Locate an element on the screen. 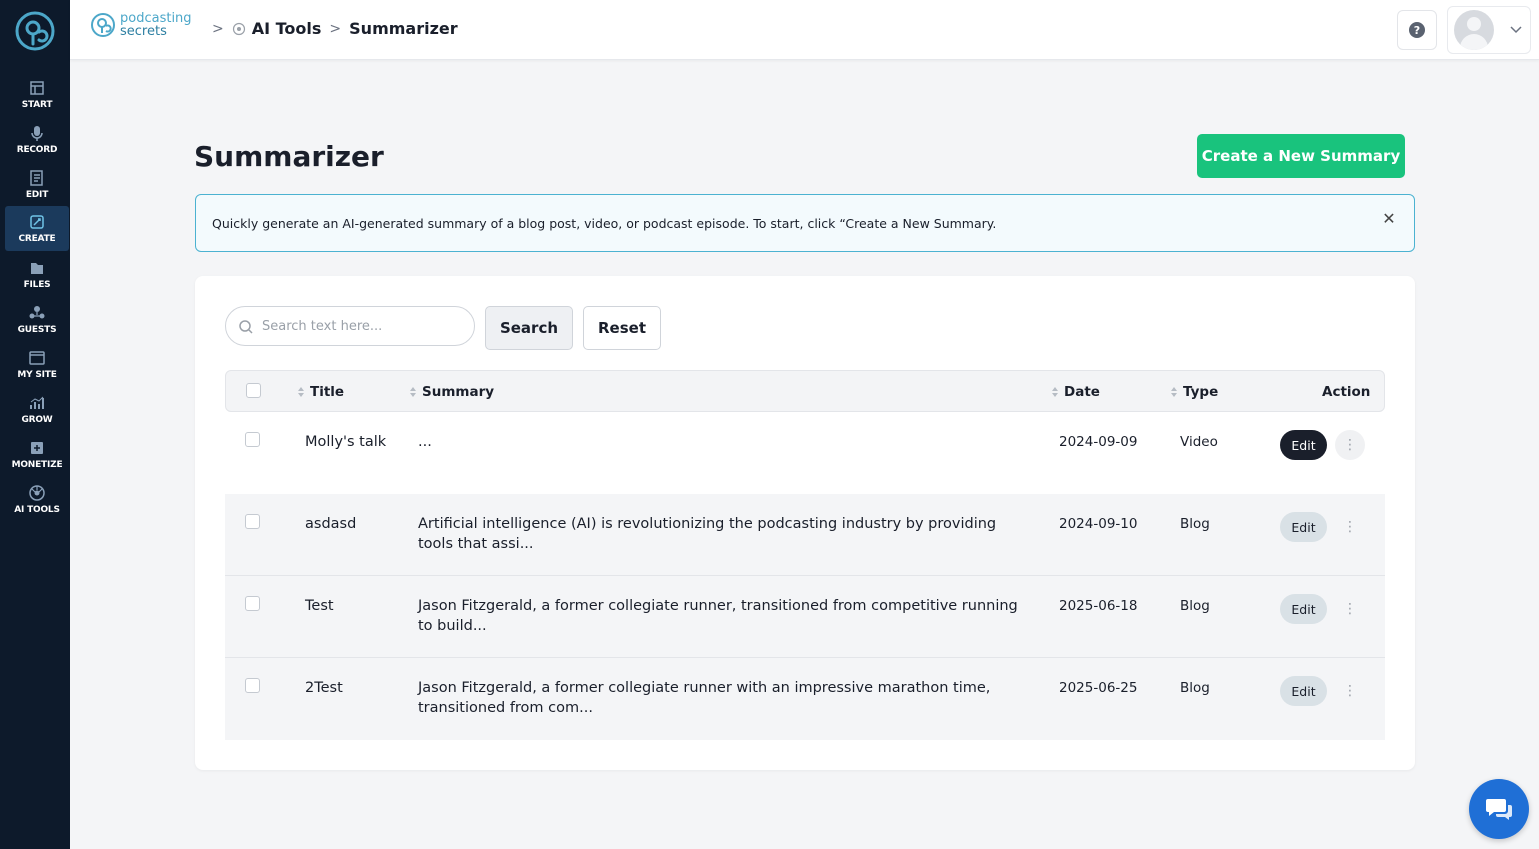 The image size is (1539, 849). sidebar-item-label: RECORD is located at coordinates (37, 150).